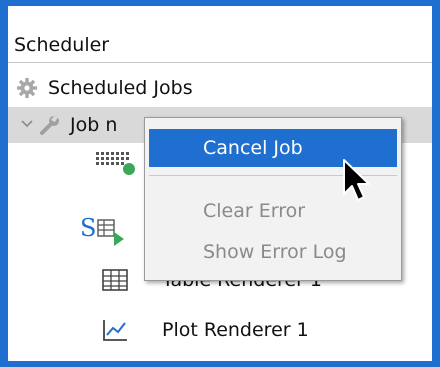  Describe the element at coordinates (220, 88) in the screenshot. I see `tree-item-scheduled-jobs: Scheduled Jobs` at that location.